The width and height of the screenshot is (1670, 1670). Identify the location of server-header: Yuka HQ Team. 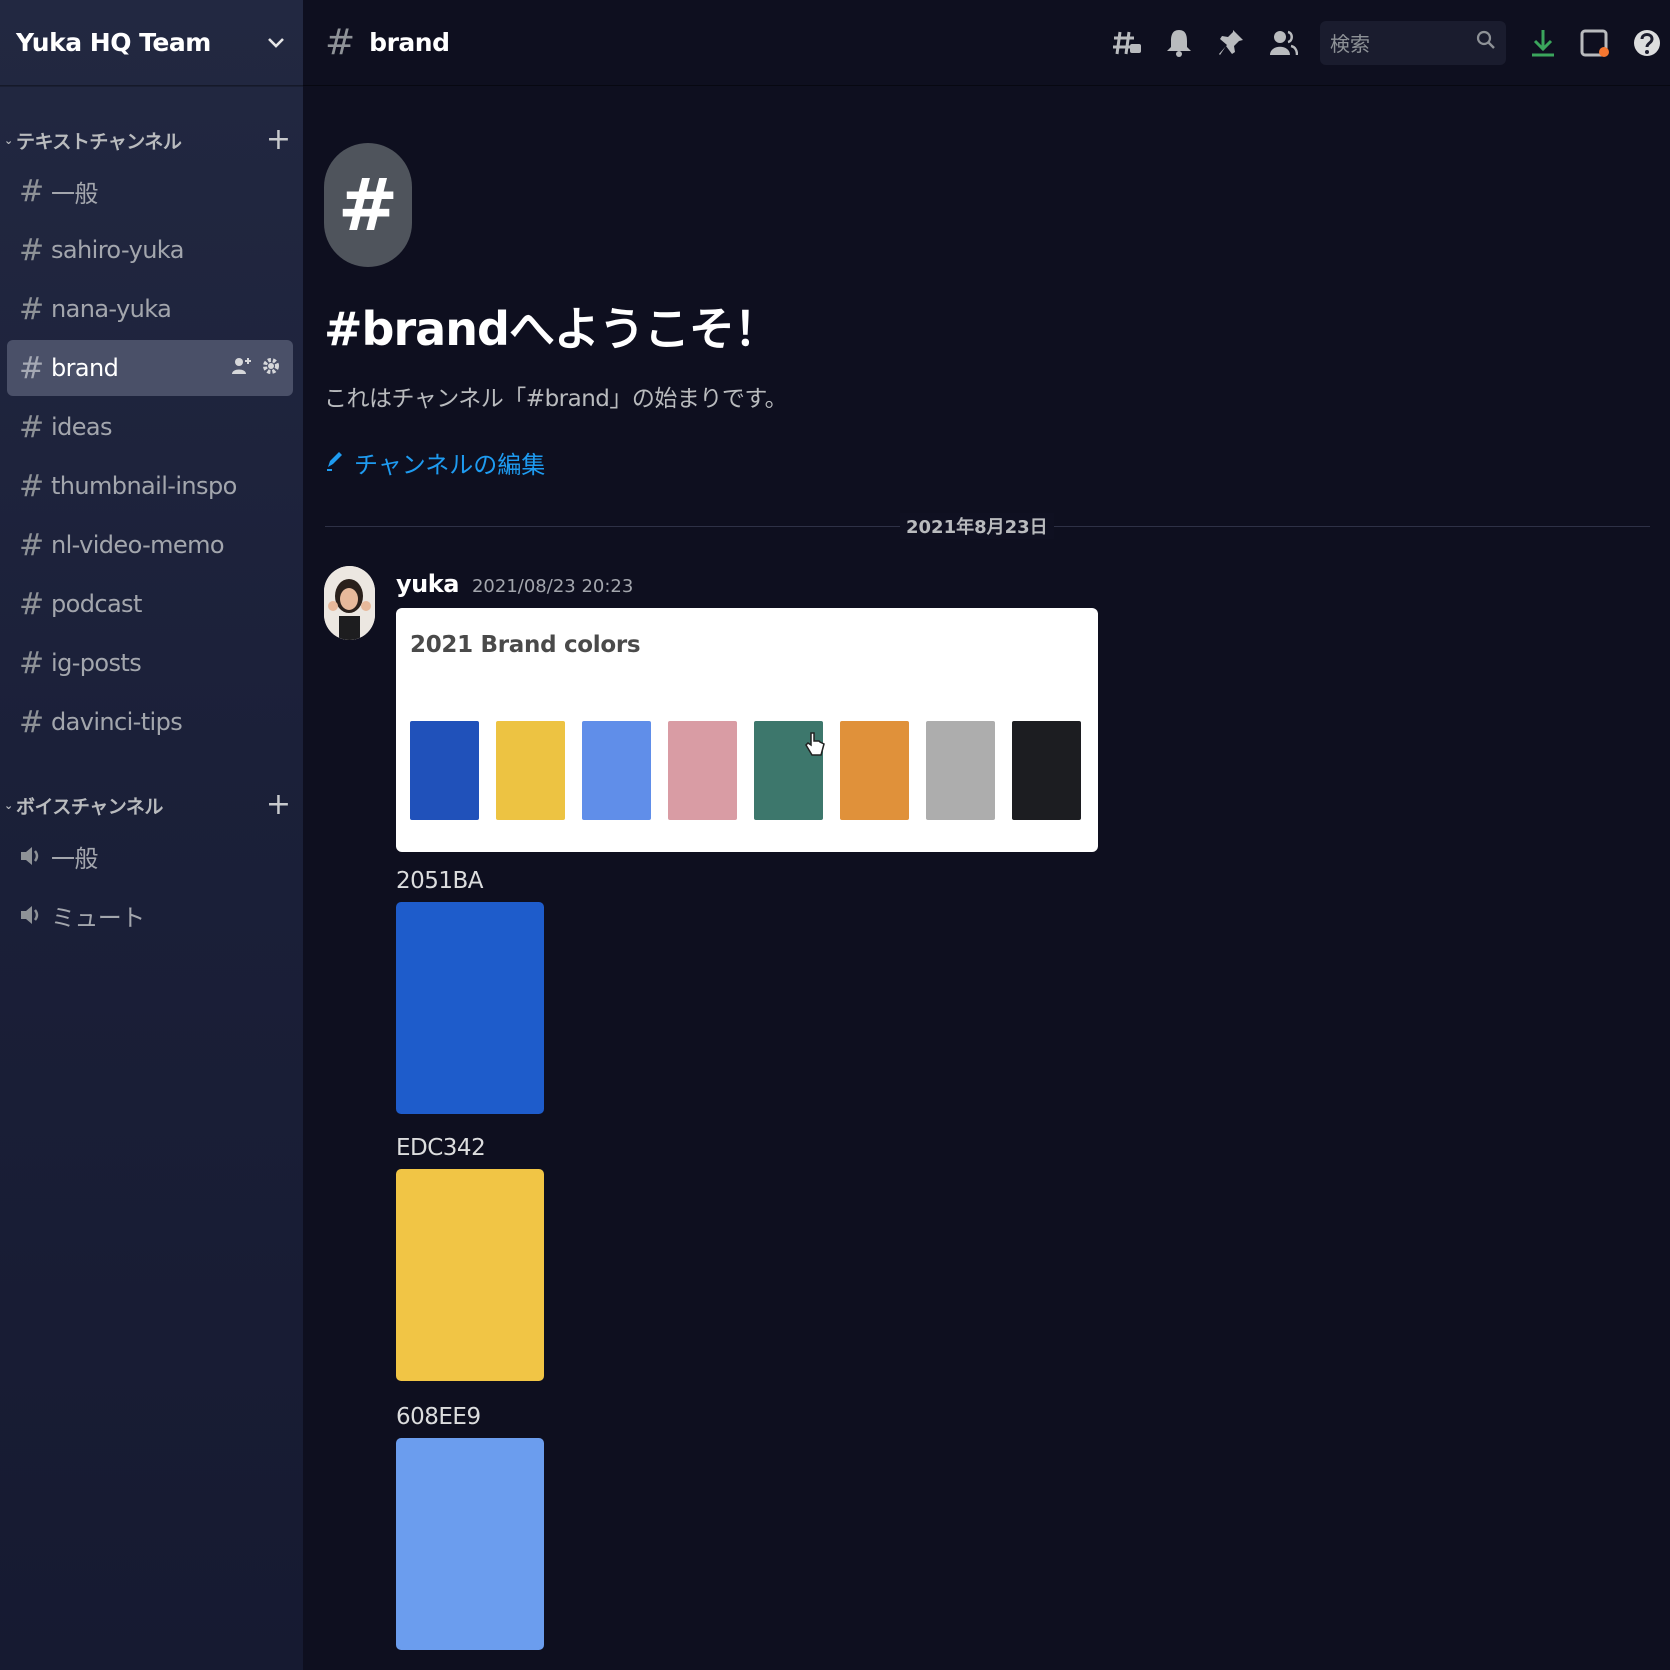
(151, 43).